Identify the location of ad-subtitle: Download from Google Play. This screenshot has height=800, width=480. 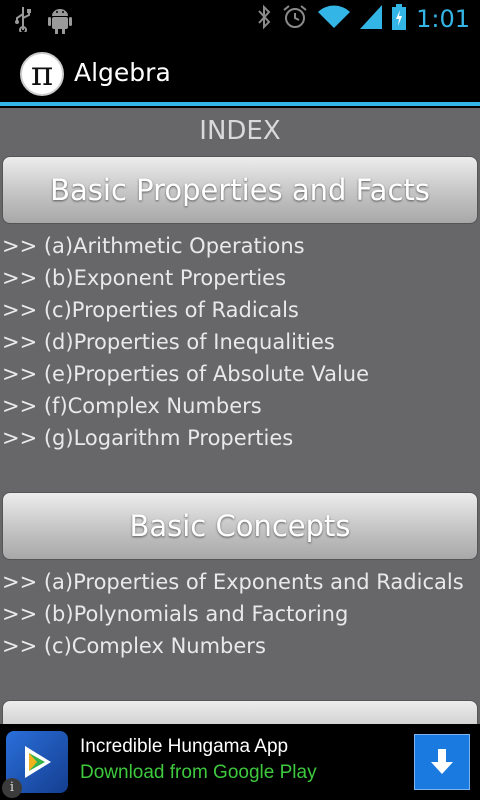
(198, 773).